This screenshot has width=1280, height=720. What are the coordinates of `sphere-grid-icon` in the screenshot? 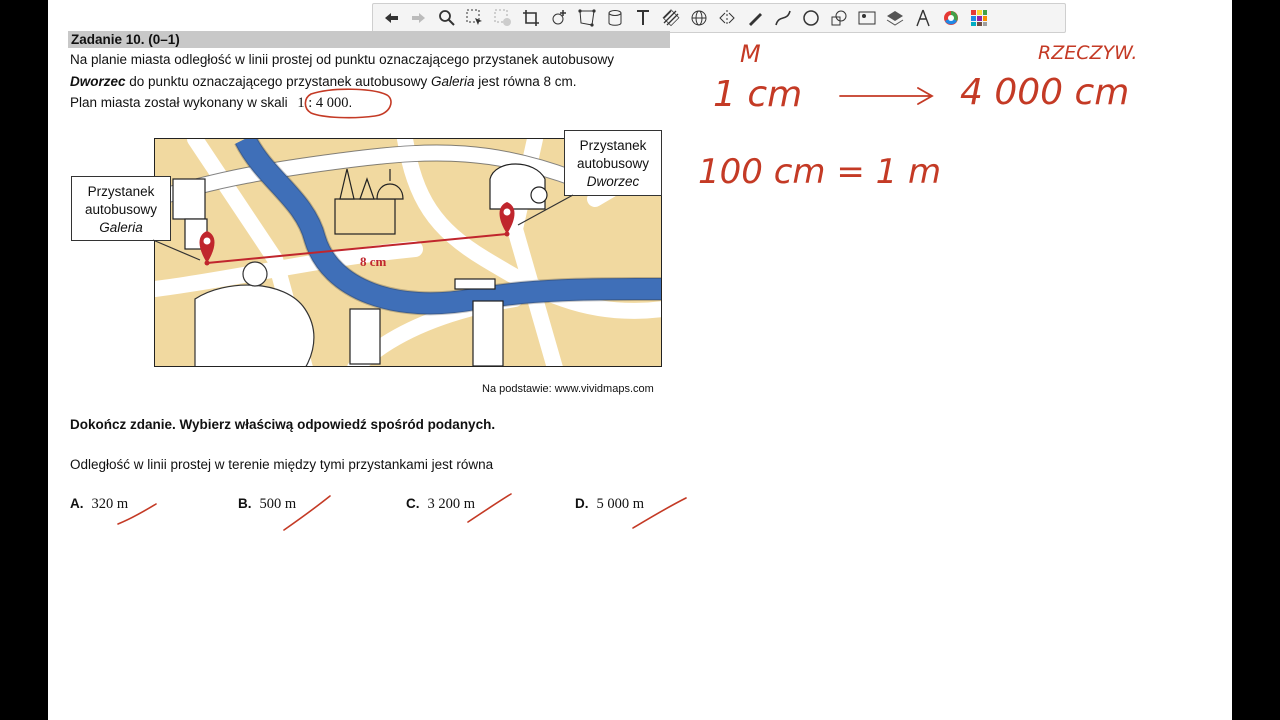 It's located at (699, 18).